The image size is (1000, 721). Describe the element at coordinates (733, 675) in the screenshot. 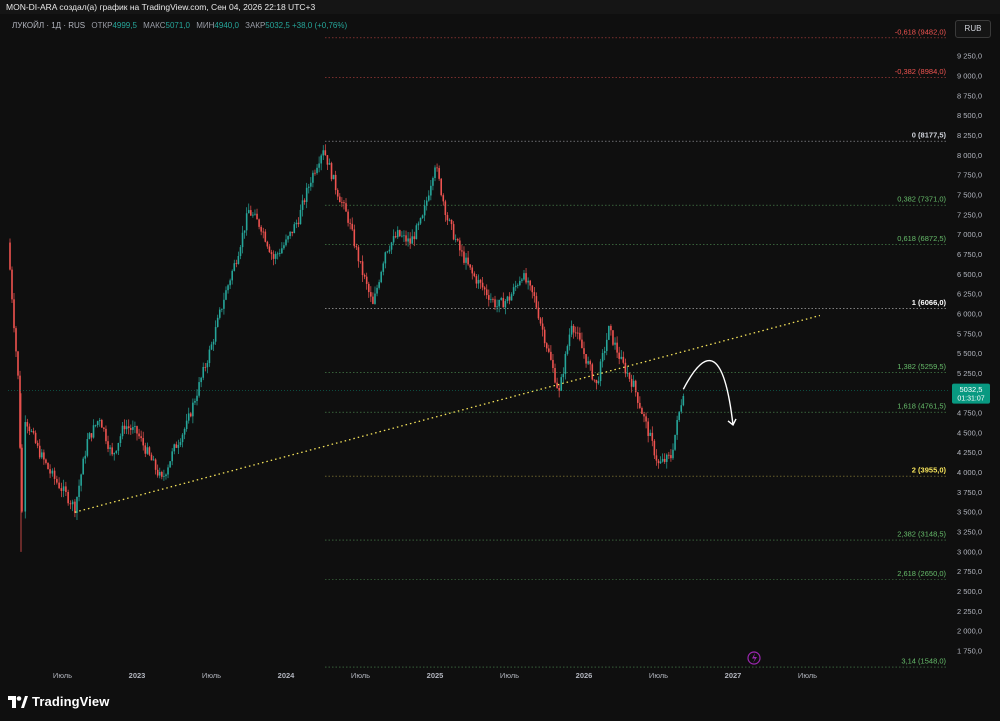

I see `x-tick-label: 2027` at that location.